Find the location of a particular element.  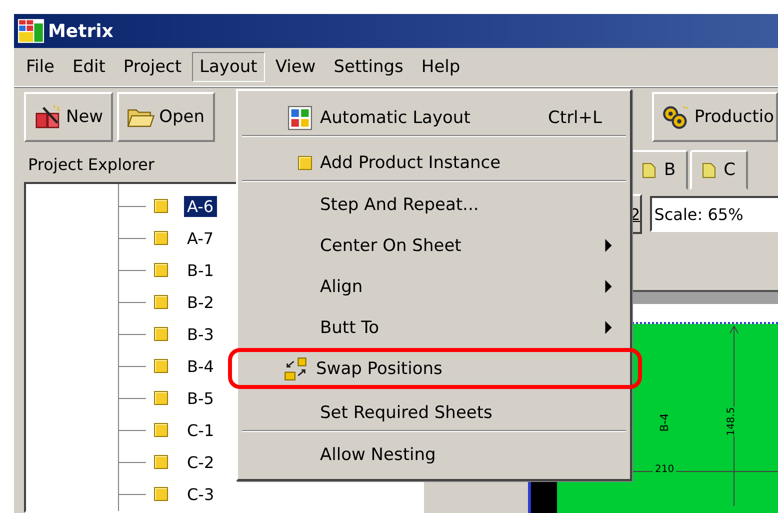

toolbar-button: Productio is located at coordinates (715, 117).